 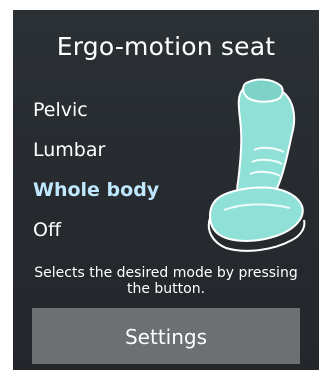 What do you see at coordinates (166, 46) in the screenshot?
I see `page-title: Ergo-motion seat` at bounding box center [166, 46].